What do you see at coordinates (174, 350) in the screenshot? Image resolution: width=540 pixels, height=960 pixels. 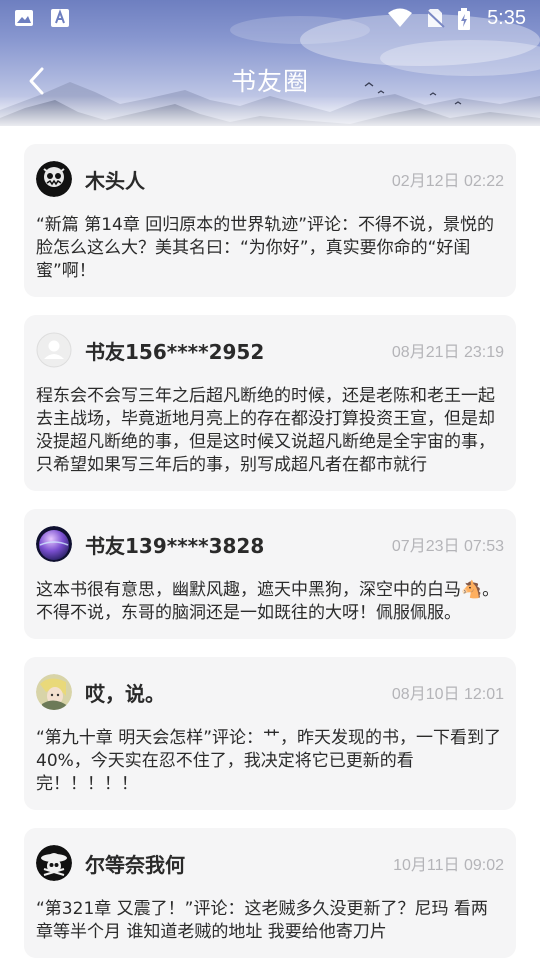 I see `username: 书友156****2952` at bounding box center [174, 350].